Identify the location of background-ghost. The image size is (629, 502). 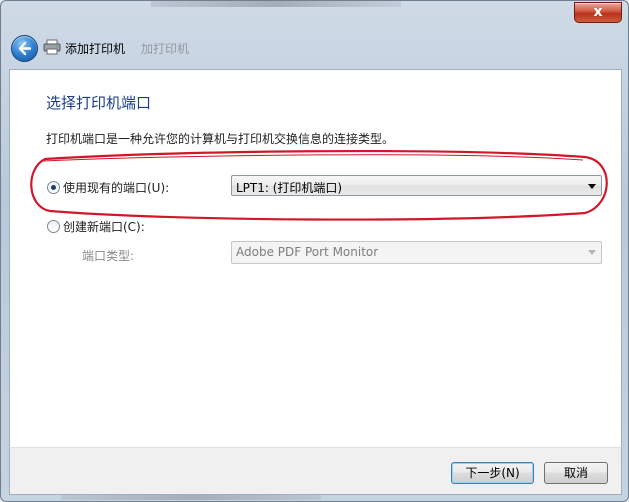
(276, 4).